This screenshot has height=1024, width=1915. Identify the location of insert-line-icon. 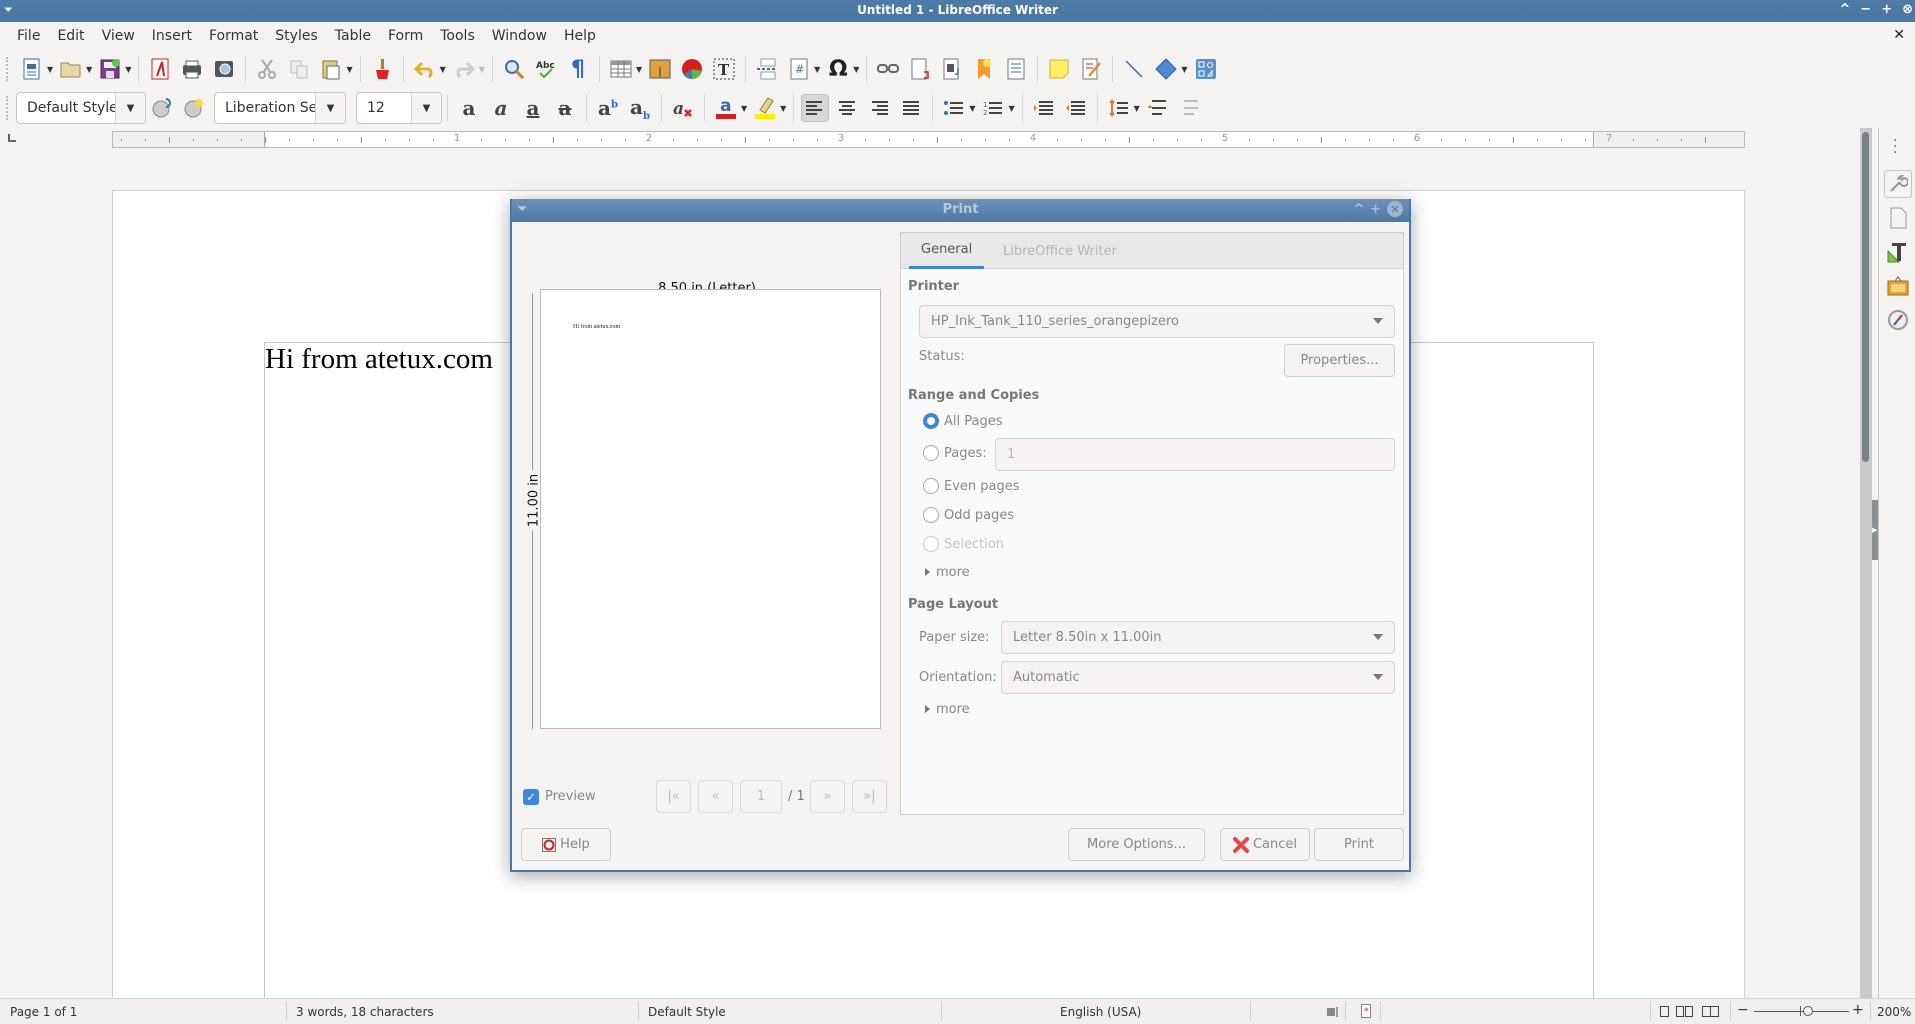
(1134, 69).